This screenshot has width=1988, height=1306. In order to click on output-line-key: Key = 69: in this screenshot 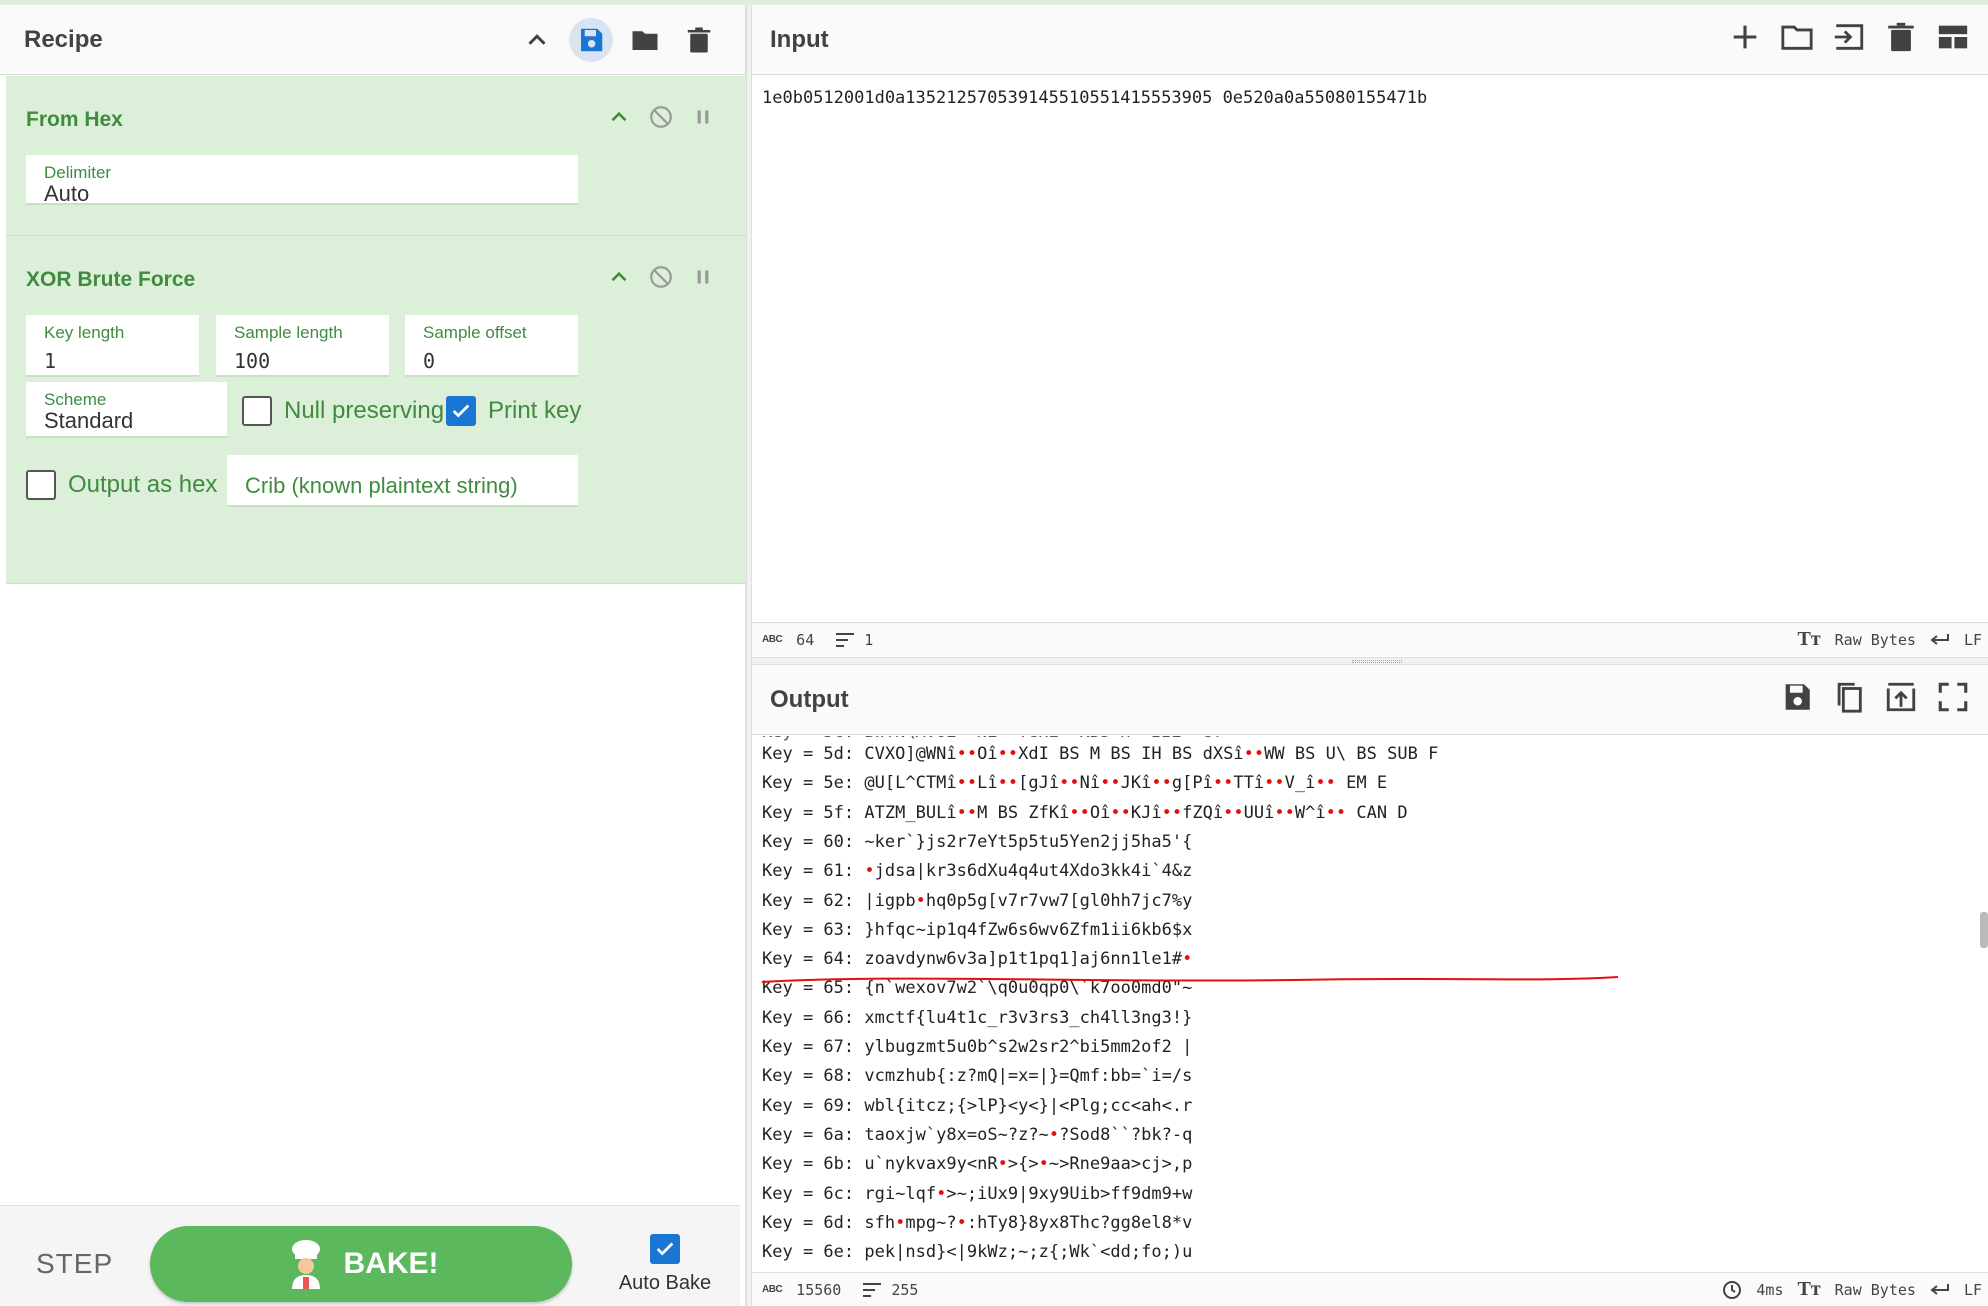, I will do `click(808, 1105)`.